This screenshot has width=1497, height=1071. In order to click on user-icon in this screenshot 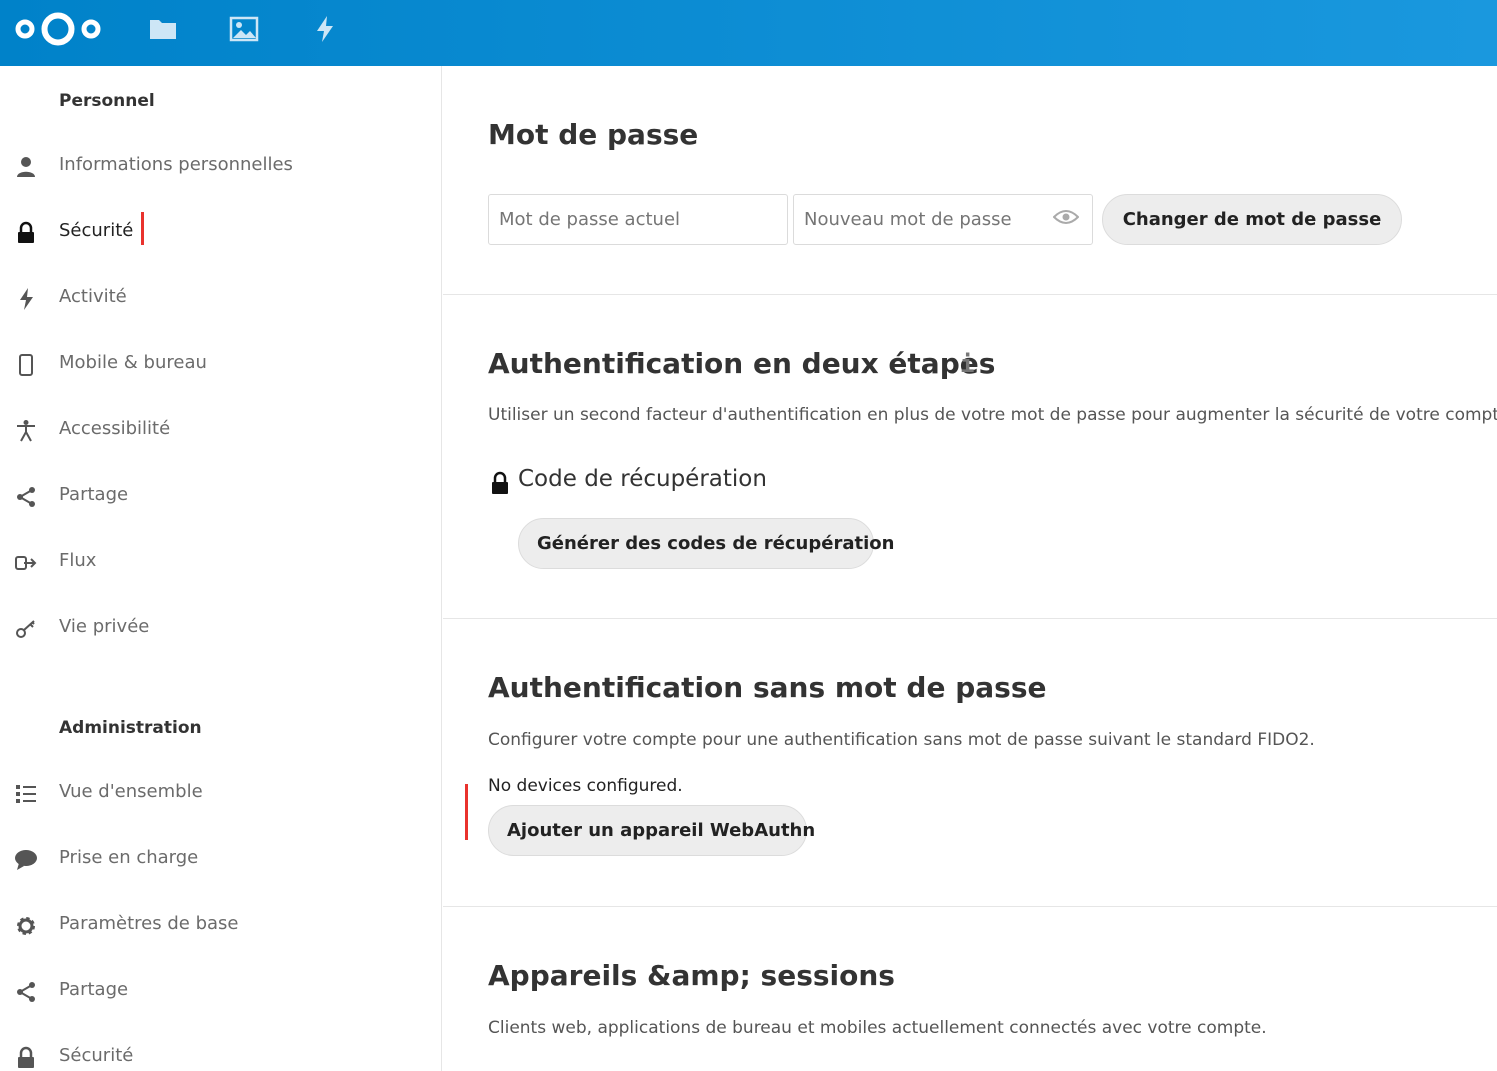, I will do `click(26, 167)`.